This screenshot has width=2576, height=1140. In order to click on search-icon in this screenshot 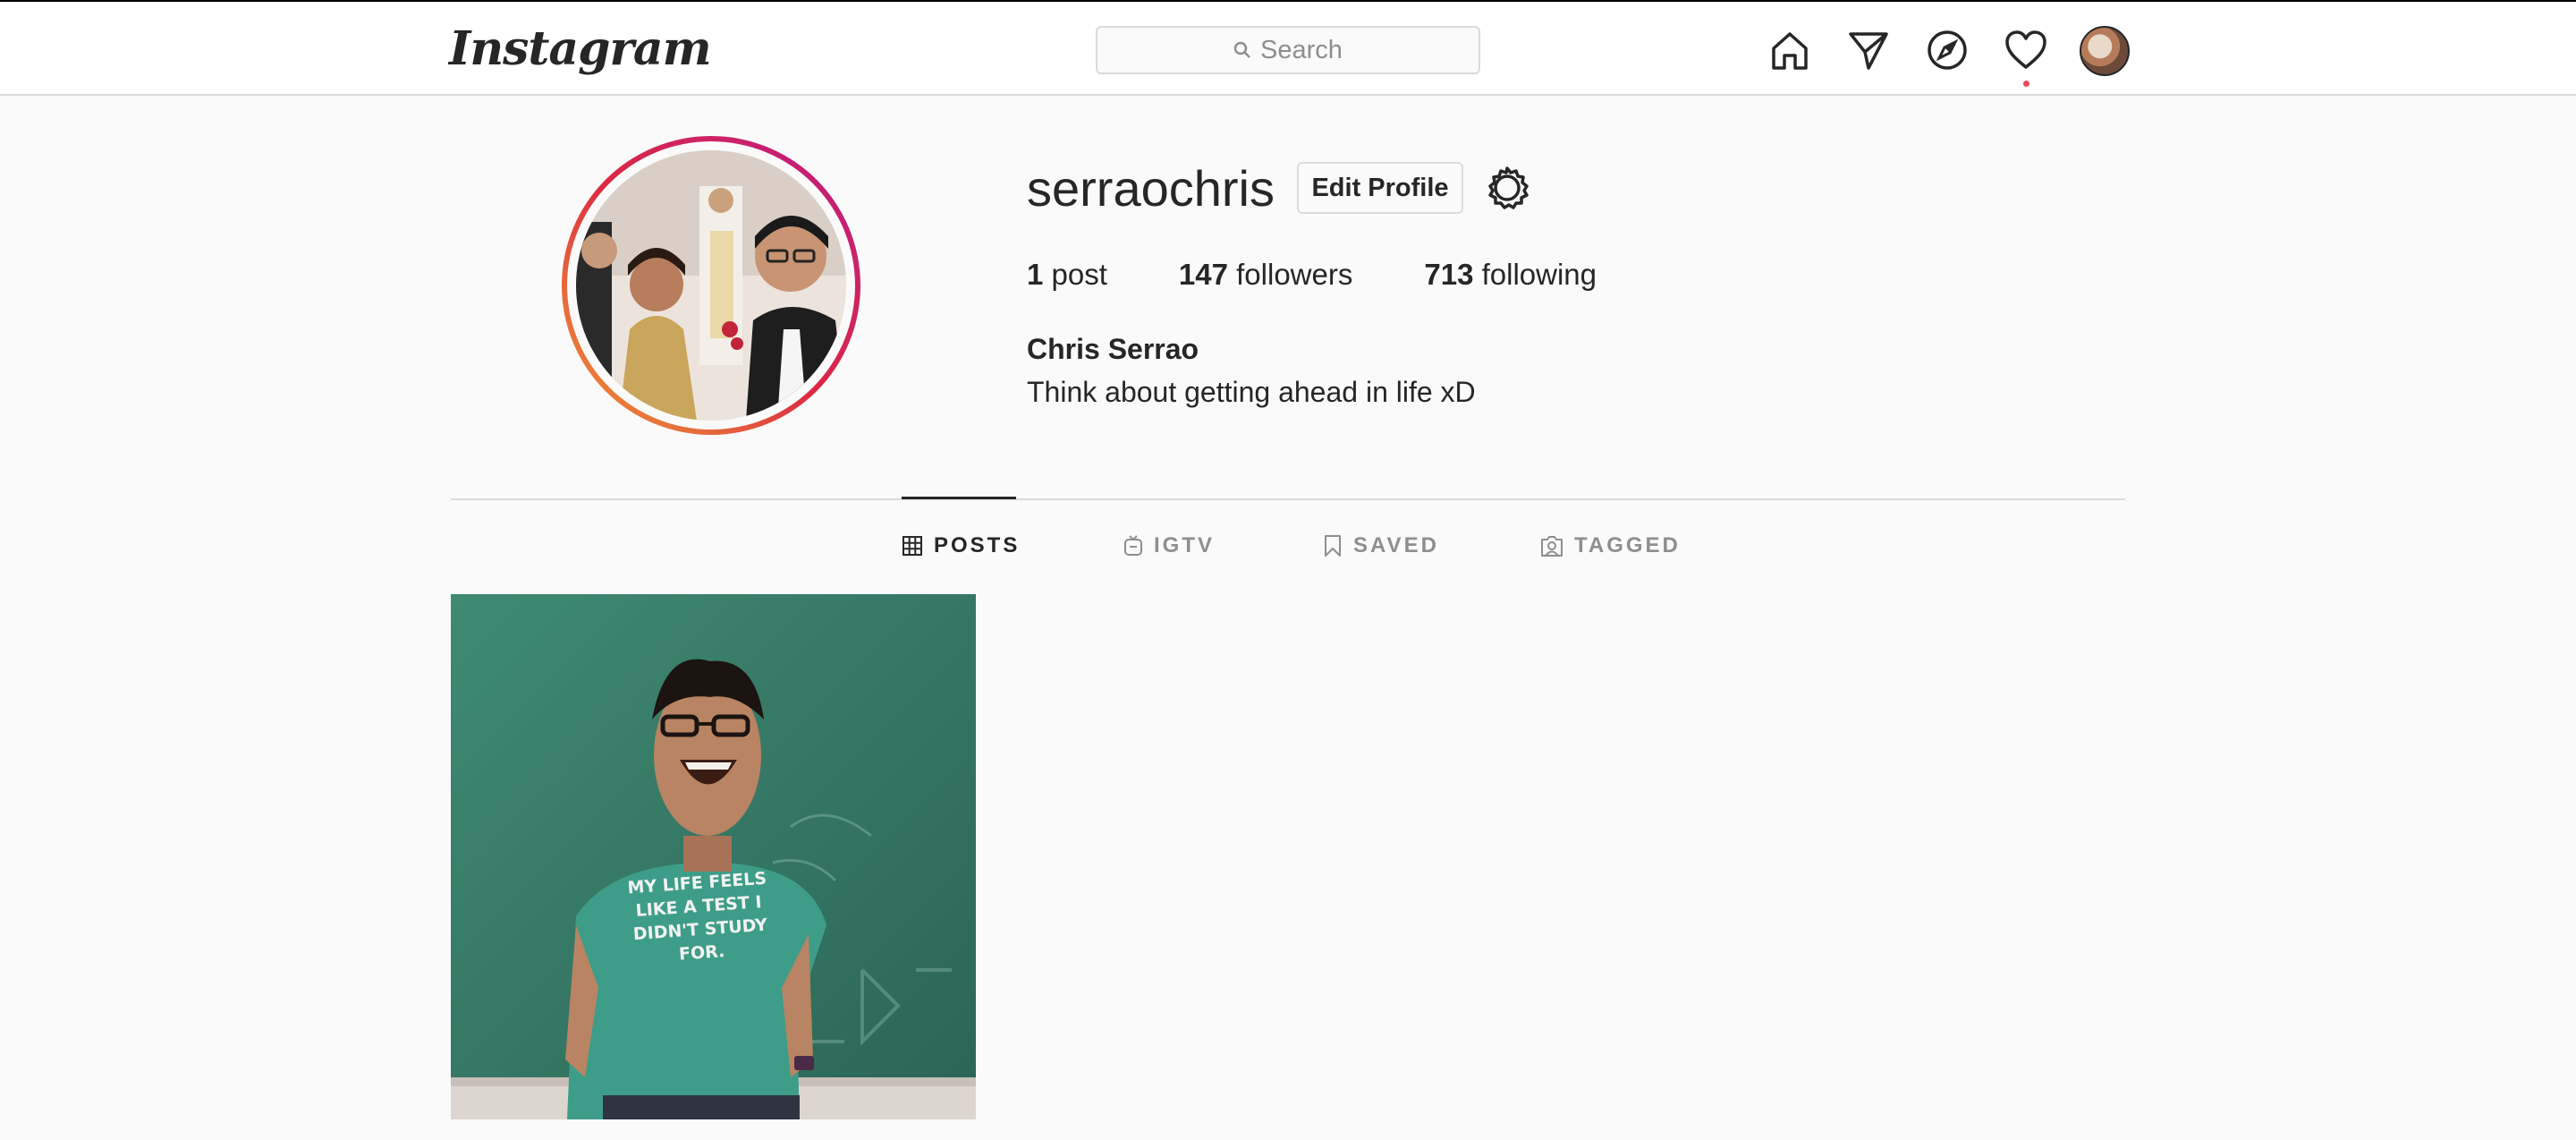, I will do `click(1241, 49)`.